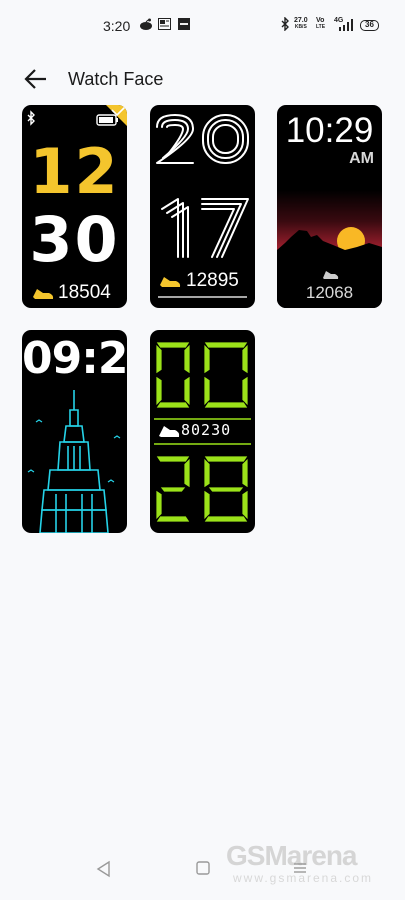  What do you see at coordinates (361, 158) in the screenshot?
I see `face-3-ampm: AM` at bounding box center [361, 158].